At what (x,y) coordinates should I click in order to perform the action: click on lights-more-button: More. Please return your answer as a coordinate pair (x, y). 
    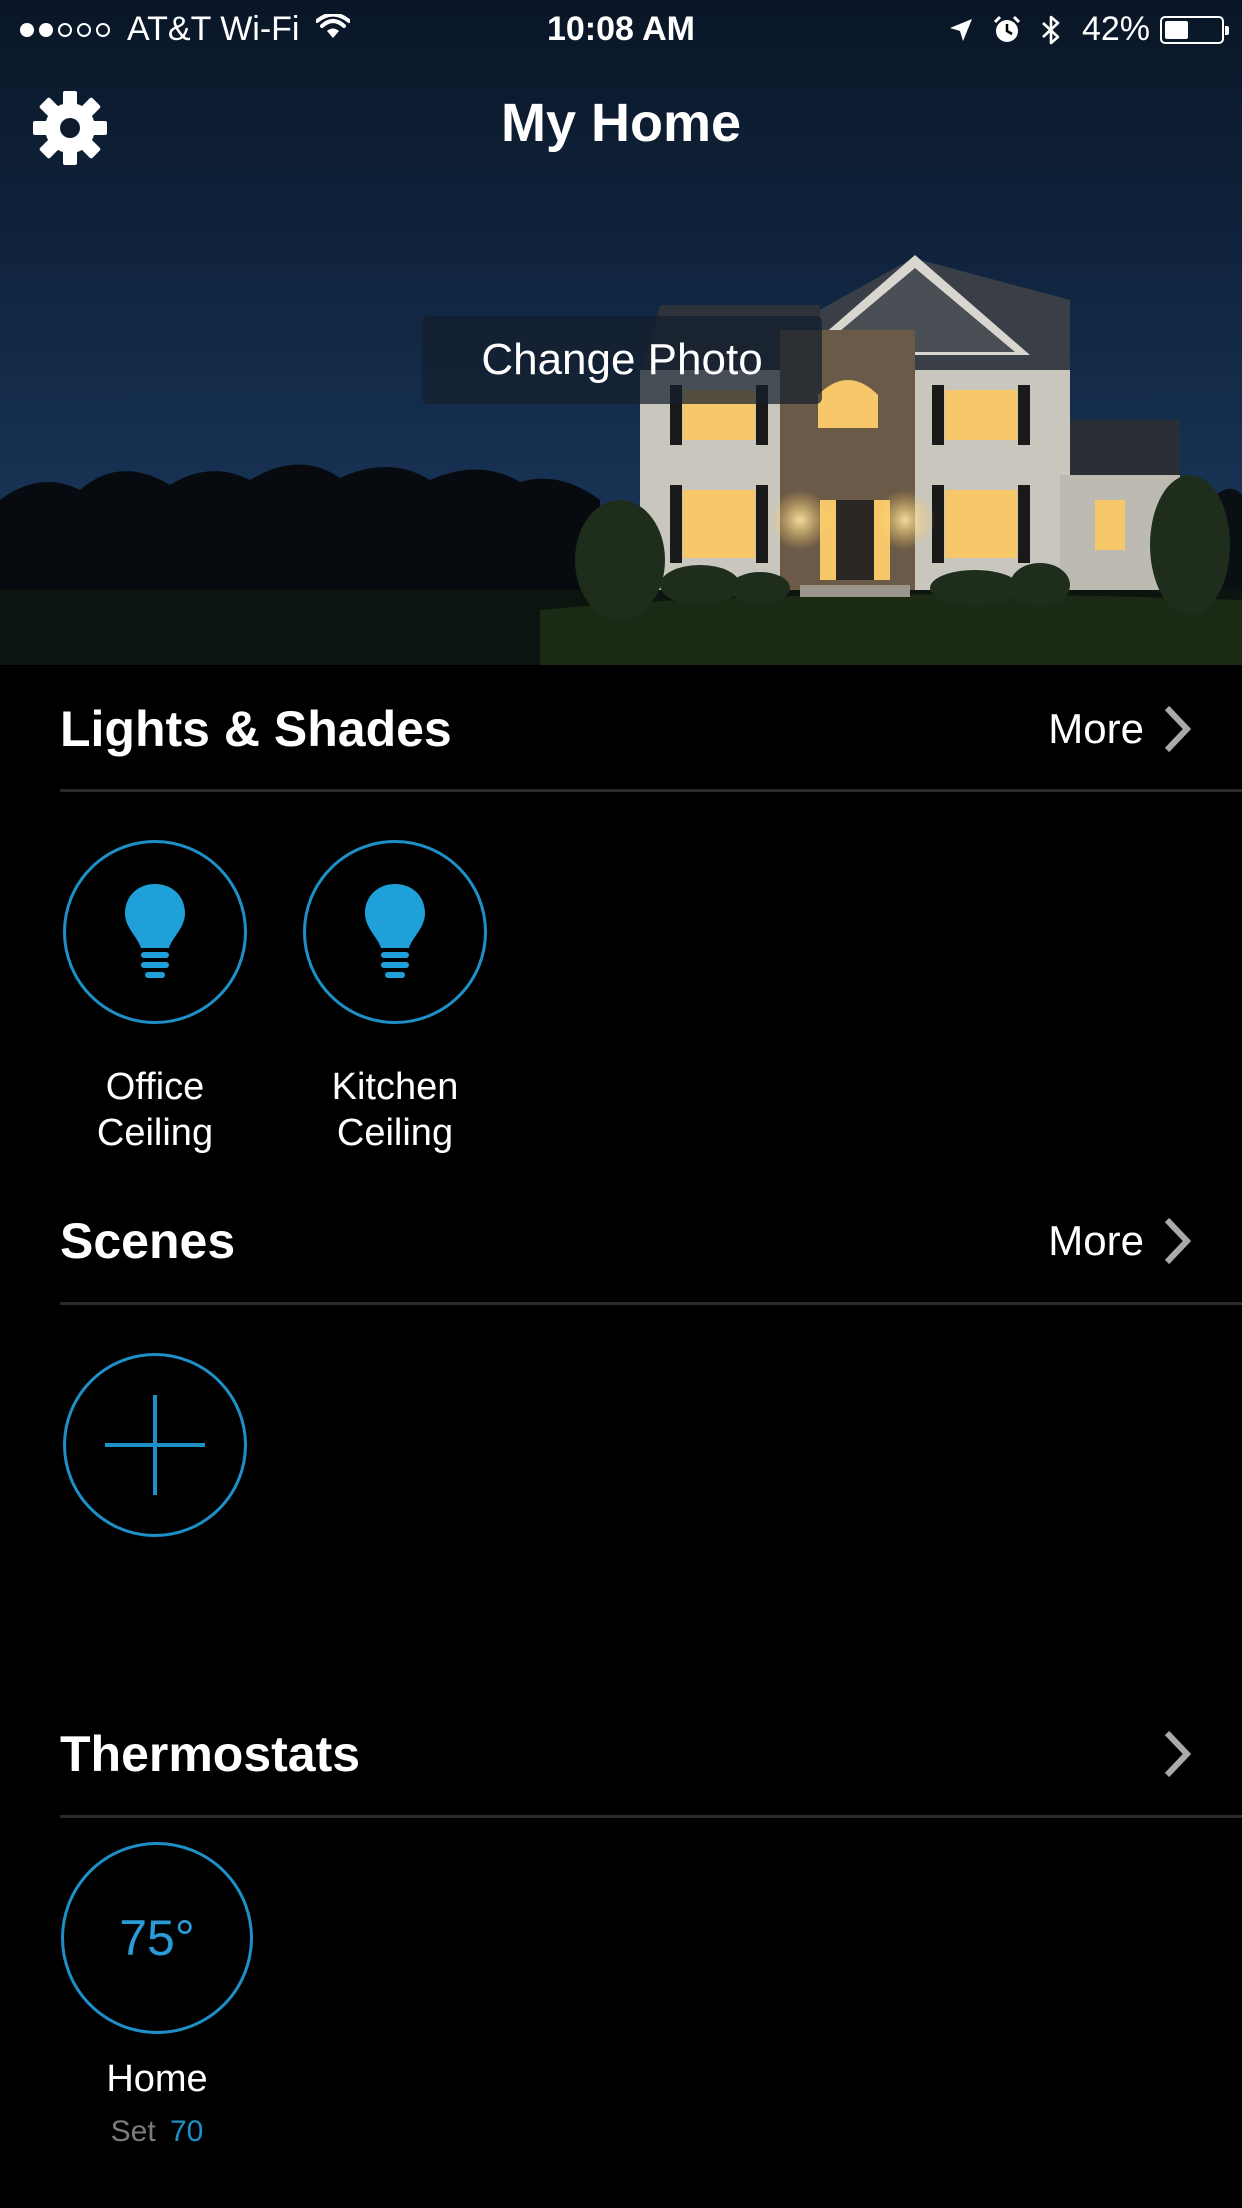
    Looking at the image, I should click on (1120, 729).